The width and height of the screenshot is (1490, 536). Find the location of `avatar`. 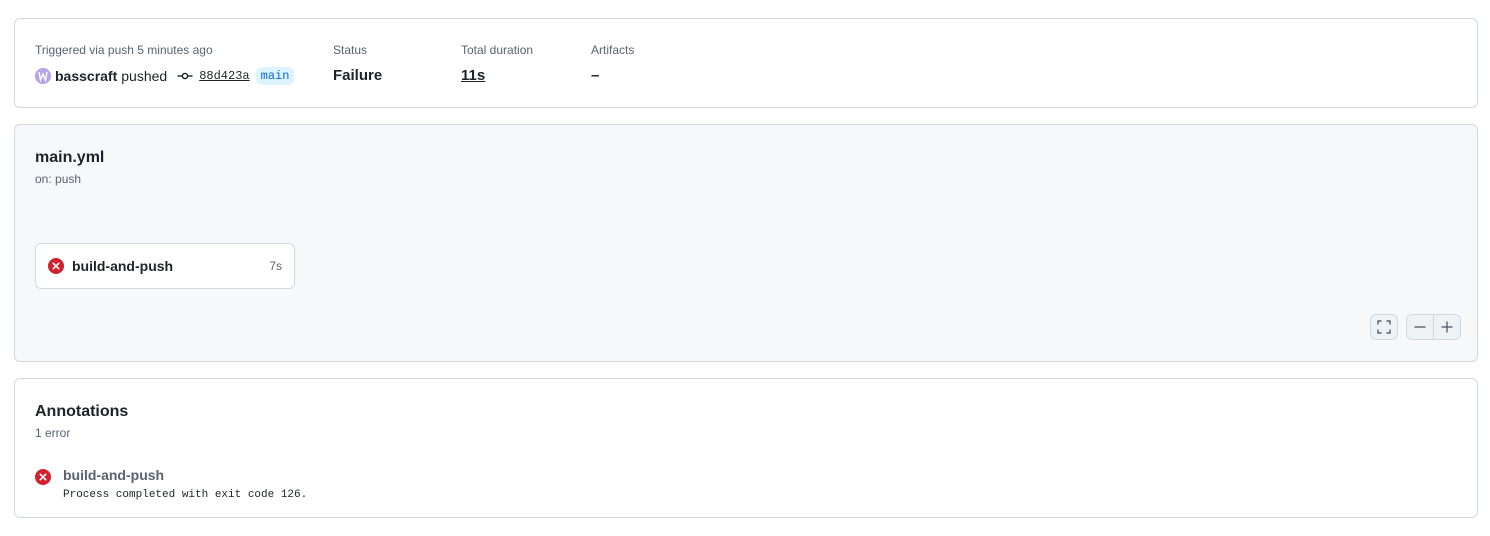

avatar is located at coordinates (43, 76).